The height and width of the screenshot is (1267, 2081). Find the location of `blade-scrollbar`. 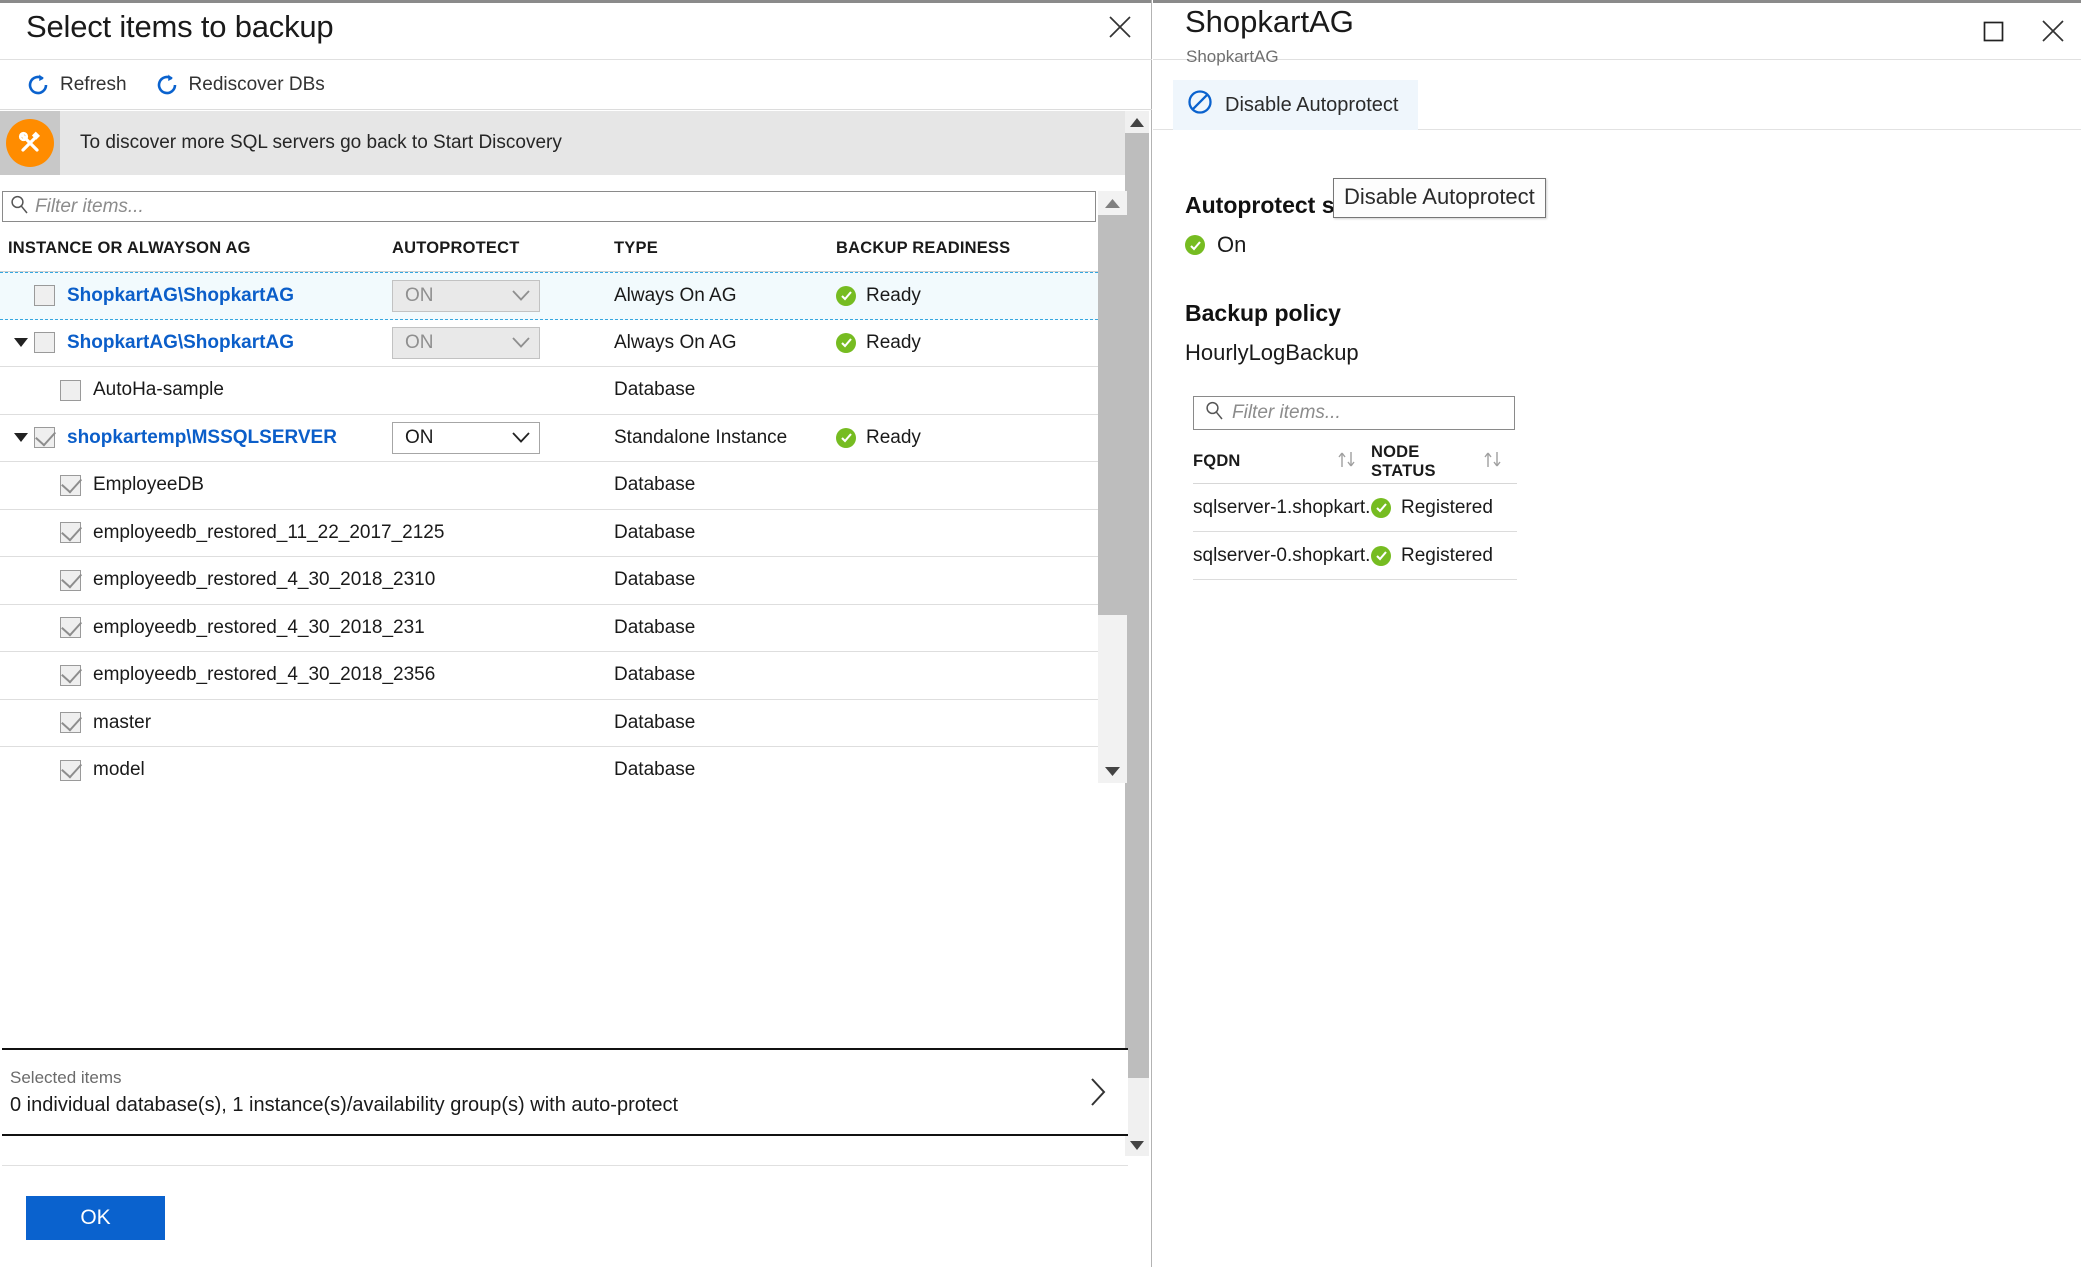

blade-scrollbar is located at coordinates (1137, 633).